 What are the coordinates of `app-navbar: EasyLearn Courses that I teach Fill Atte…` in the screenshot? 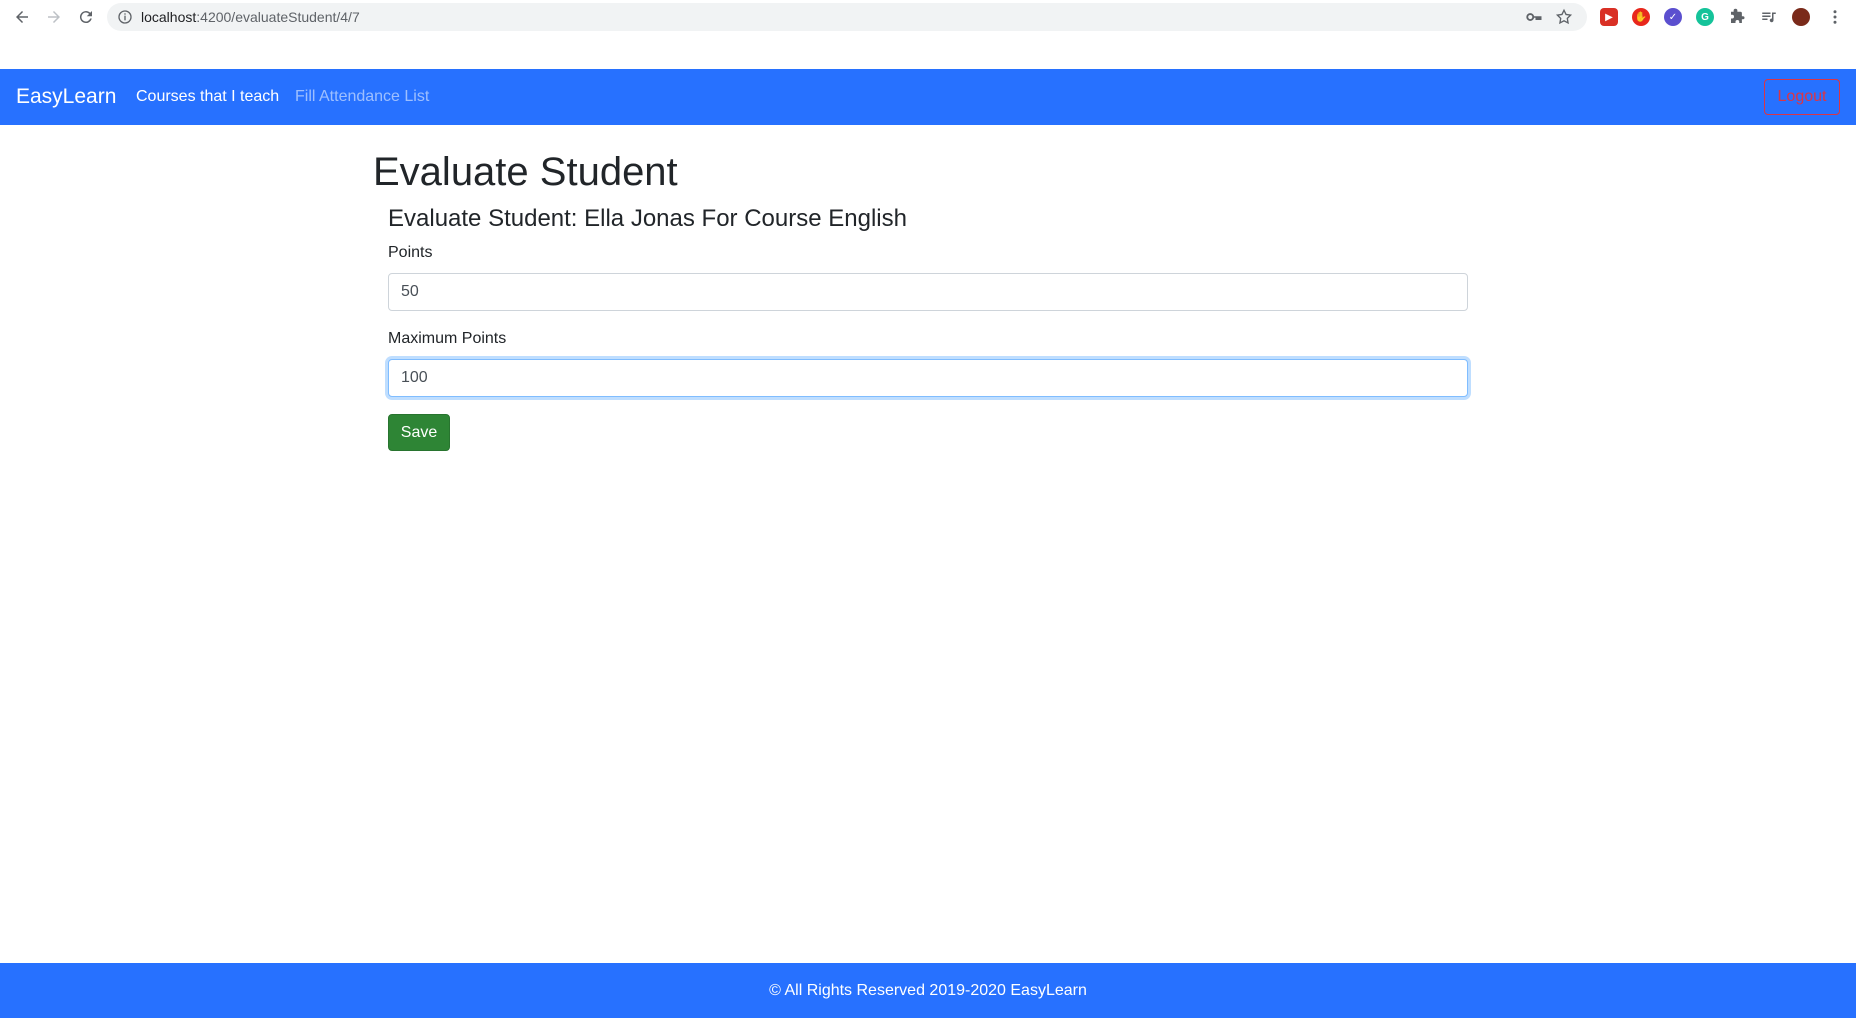 It's located at (928, 97).